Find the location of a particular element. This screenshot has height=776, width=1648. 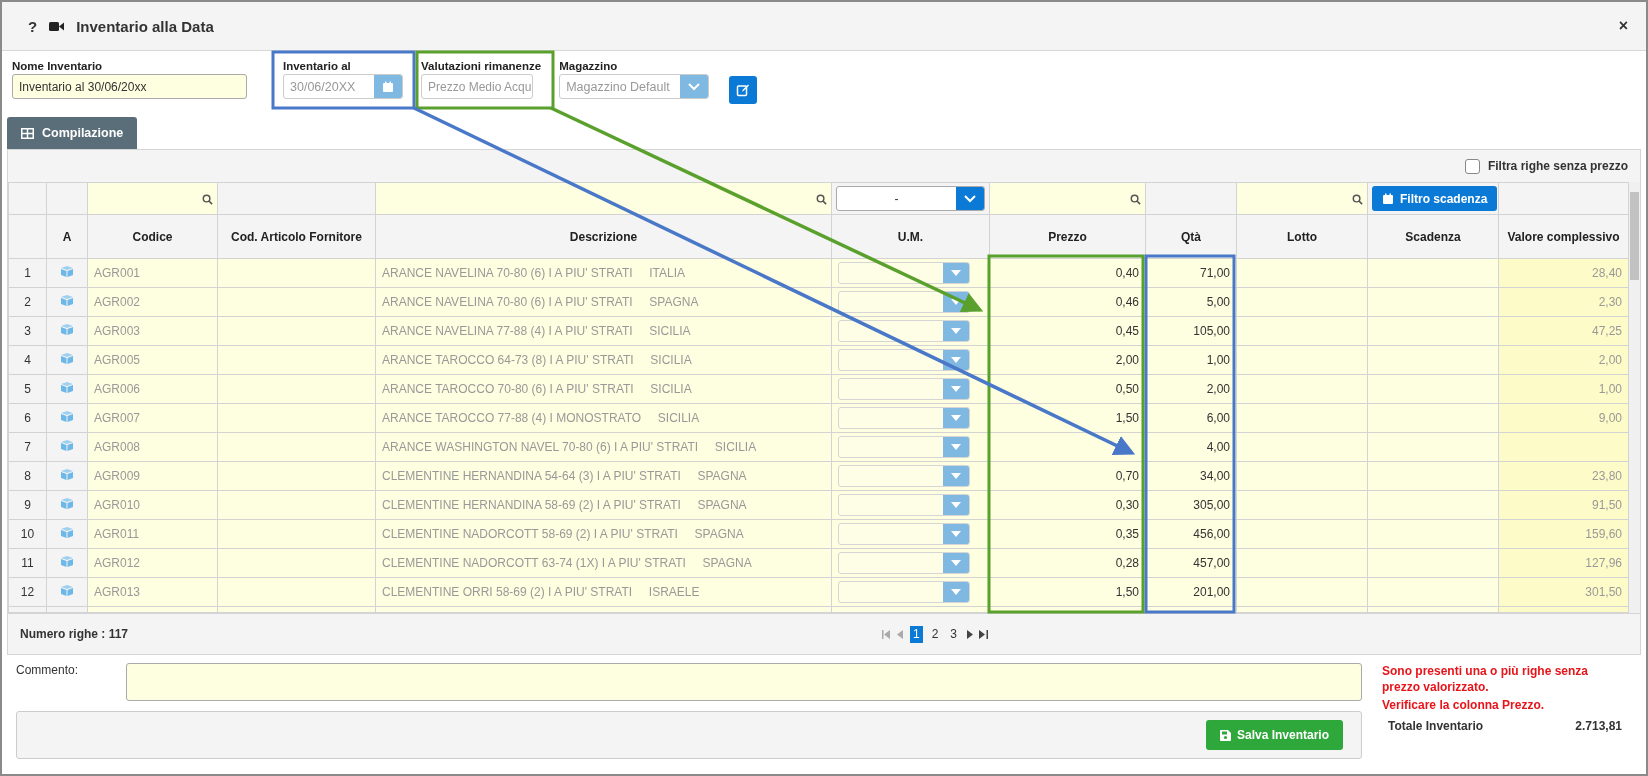

table-icon is located at coordinates (27, 133).